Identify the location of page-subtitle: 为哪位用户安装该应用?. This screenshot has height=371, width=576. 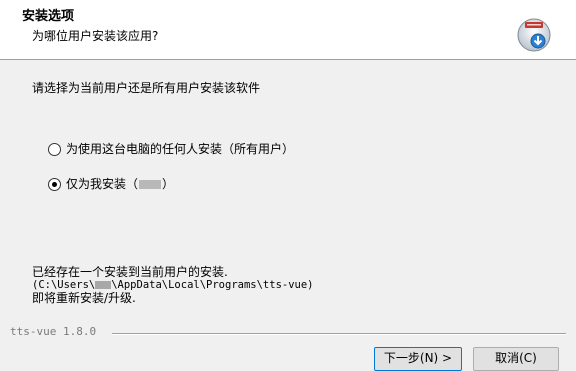
(95, 36).